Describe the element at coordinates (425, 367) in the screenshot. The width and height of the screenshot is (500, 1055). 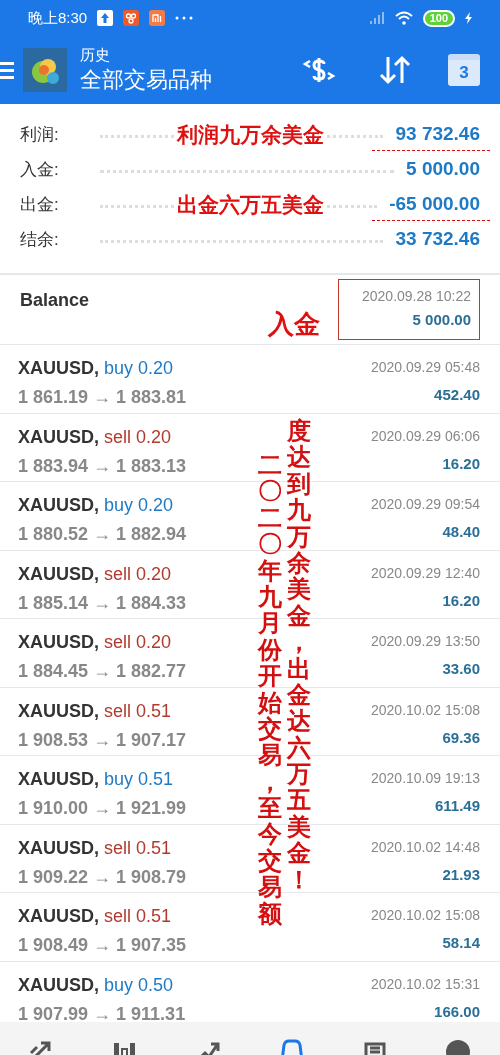
I see `trade-time: 2020.09.29 05:48` at that location.